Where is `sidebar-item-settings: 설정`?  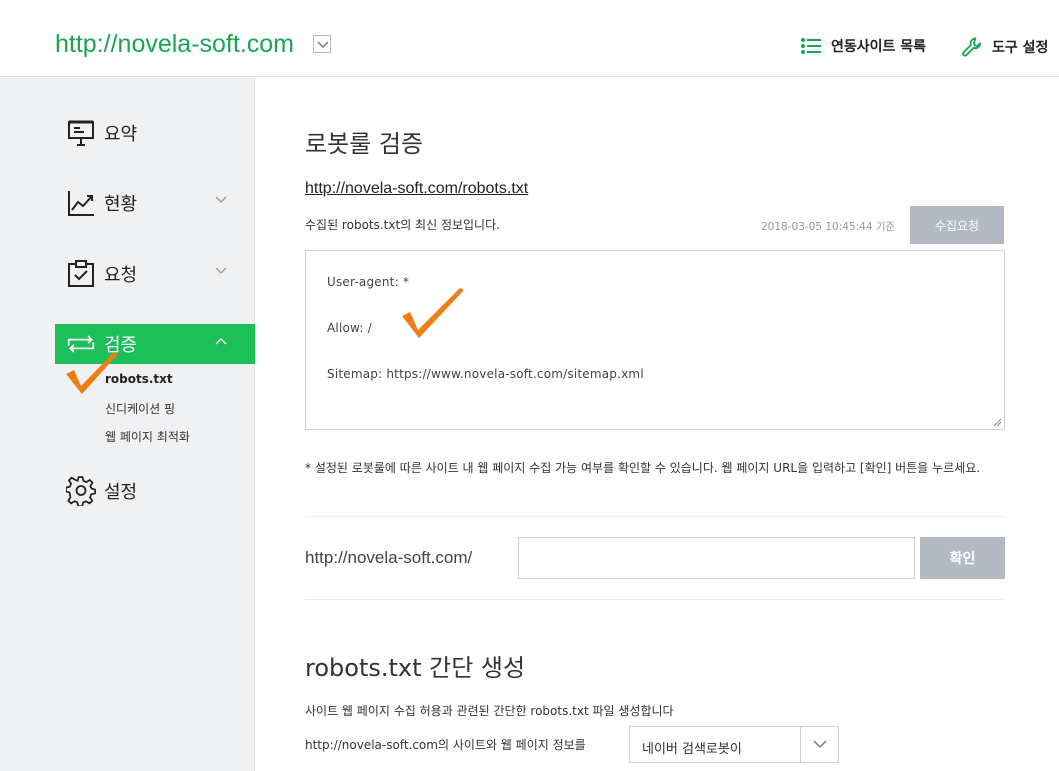
sidebar-item-settings: 설정 is located at coordinates (155, 491).